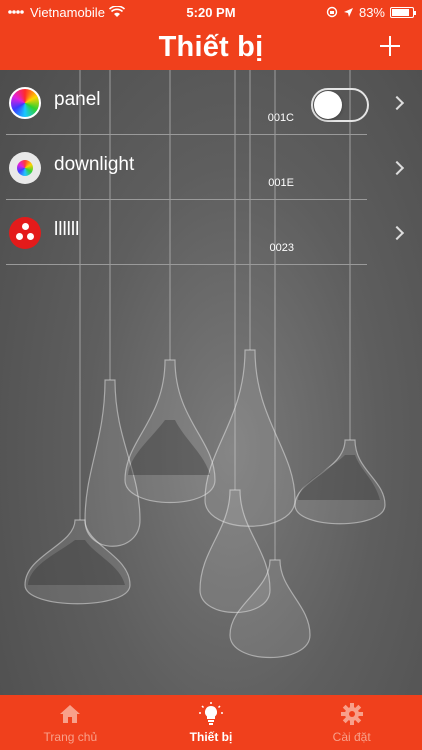 This screenshot has height=750, width=422. Describe the element at coordinates (351, 737) in the screenshot. I see `tab-label: Cài đặt` at that location.